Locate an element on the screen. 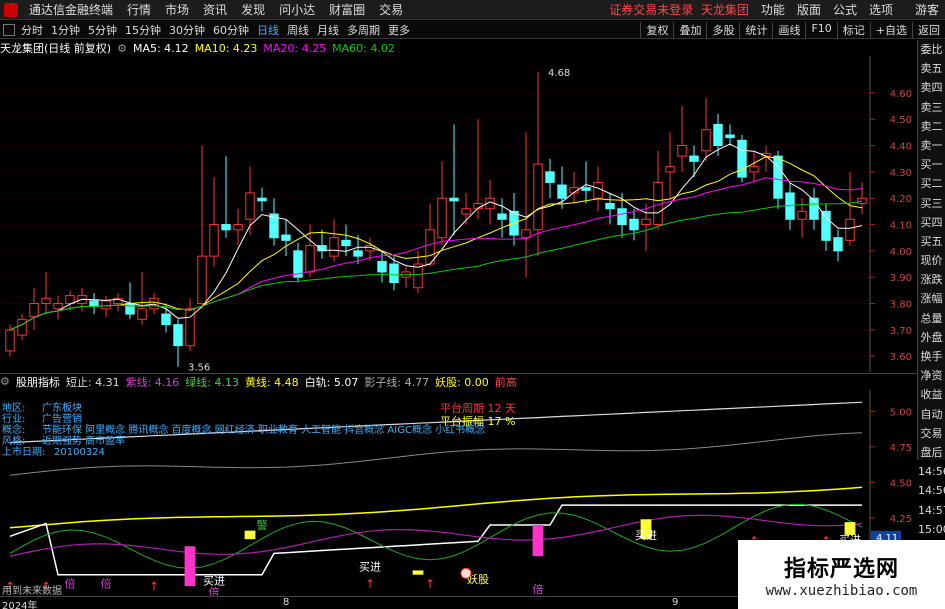 This screenshot has height=609, width=945. side-item-0: 委比 is located at coordinates (931, 49).